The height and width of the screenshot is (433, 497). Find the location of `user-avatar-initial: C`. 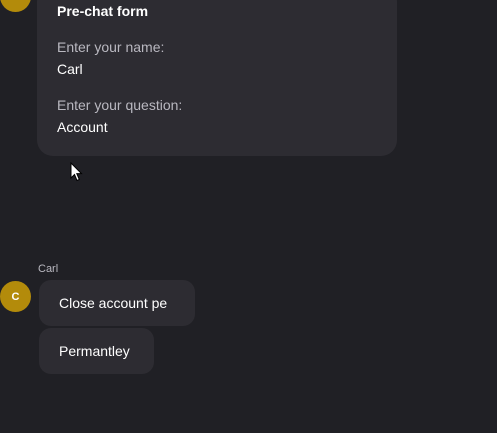

user-avatar-initial: C is located at coordinates (15, 296).